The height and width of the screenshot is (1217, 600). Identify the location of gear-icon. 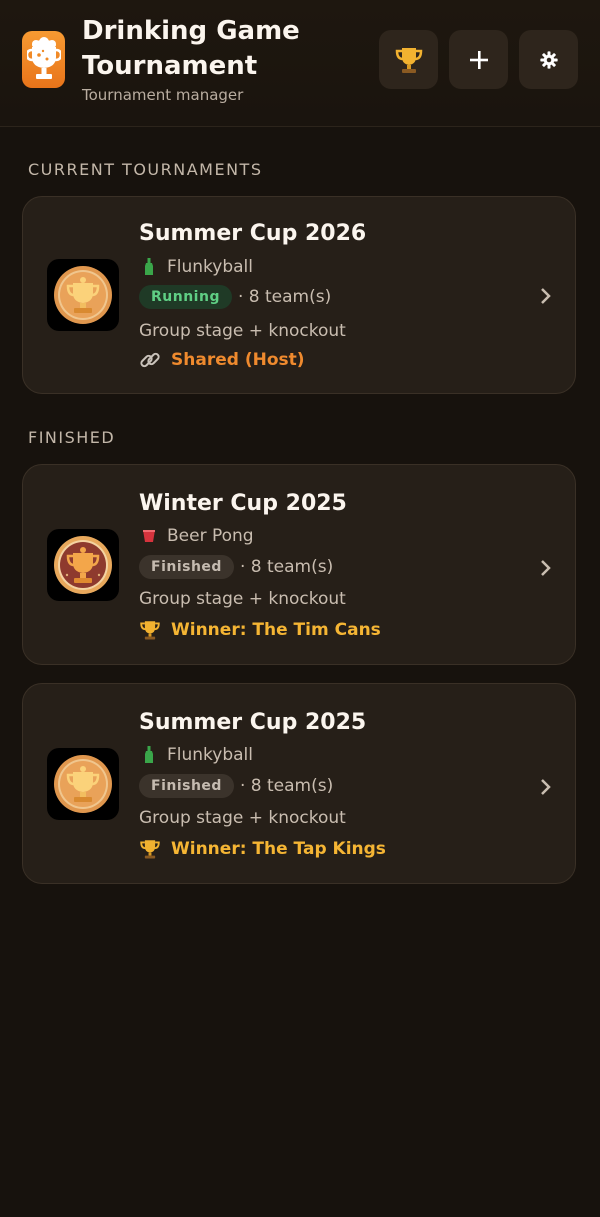
(548, 59).